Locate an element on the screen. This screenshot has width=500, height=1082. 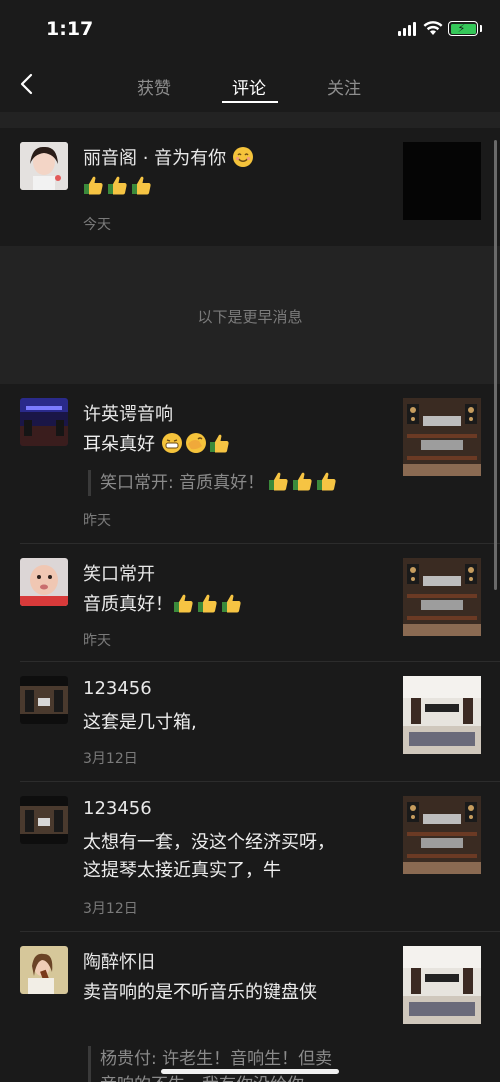
tab-follows: 关注 is located at coordinates (344, 86).